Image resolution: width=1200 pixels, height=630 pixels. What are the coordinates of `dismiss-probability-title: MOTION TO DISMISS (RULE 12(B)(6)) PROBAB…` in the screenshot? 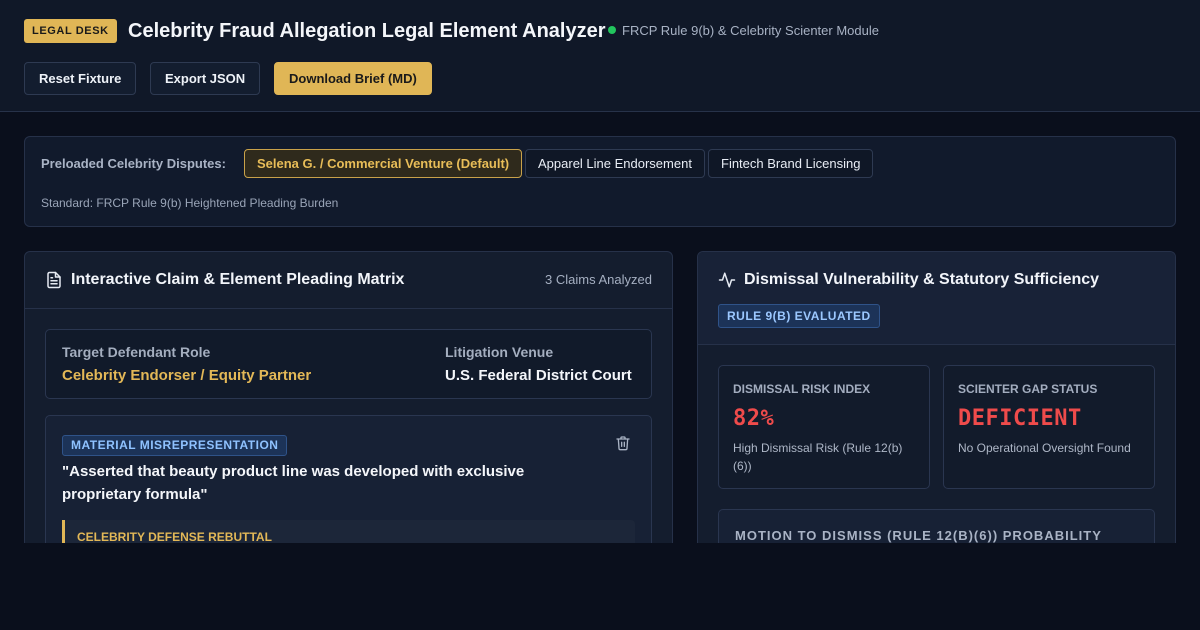 It's located at (918, 535).